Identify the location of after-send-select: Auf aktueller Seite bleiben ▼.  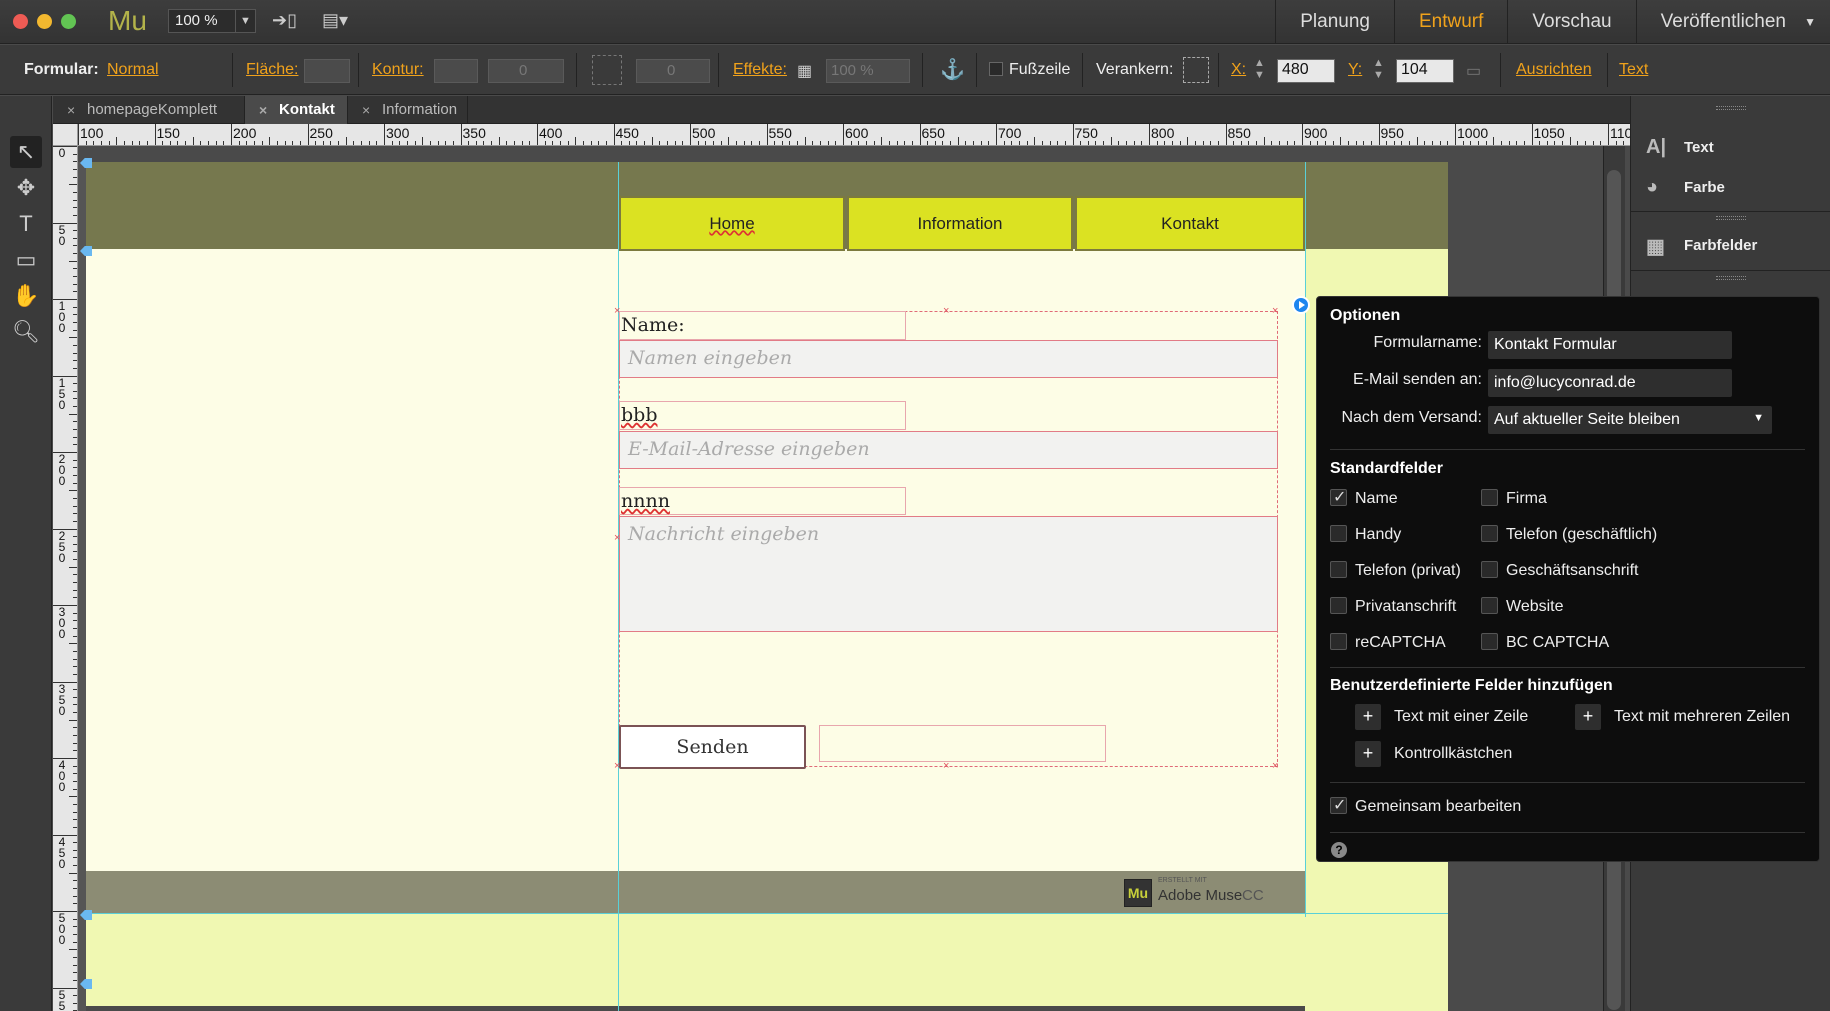
(1630, 420).